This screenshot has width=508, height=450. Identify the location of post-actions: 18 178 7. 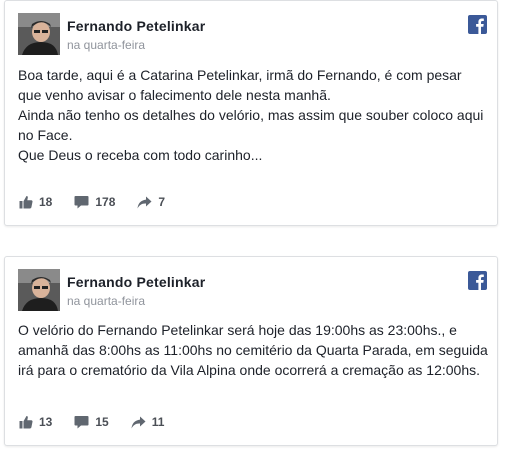
(103, 202).